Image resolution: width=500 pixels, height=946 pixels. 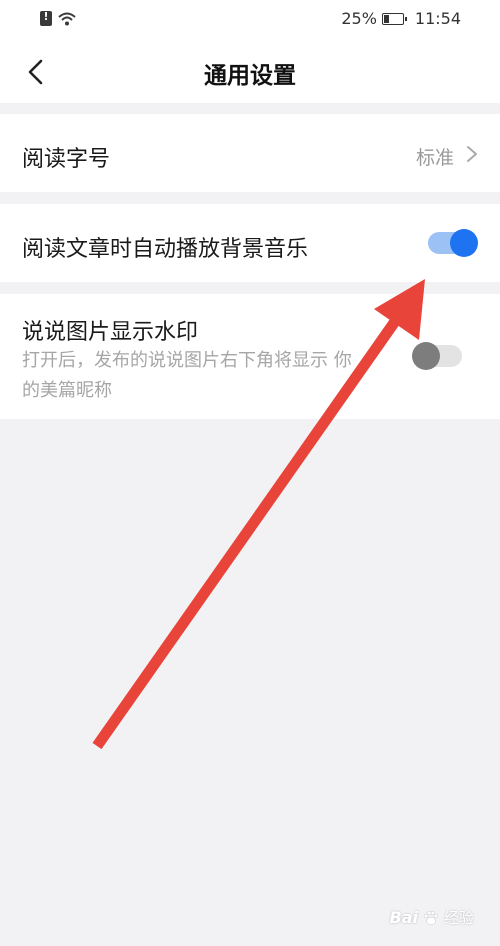 I want to click on setting-row-auto-music: 阅读文章时自动播放背景音乐, so click(x=250, y=243).